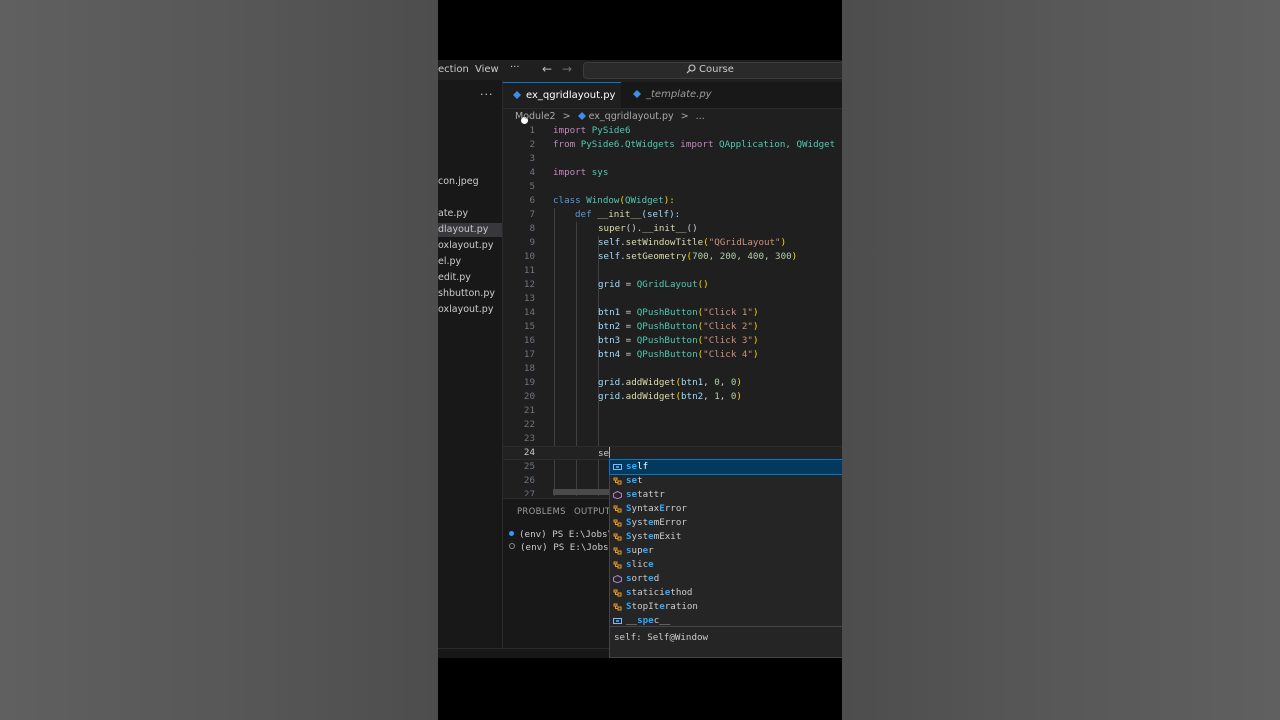  What do you see at coordinates (567, 69) in the screenshot?
I see `forward-arrow-icon: →` at bounding box center [567, 69].